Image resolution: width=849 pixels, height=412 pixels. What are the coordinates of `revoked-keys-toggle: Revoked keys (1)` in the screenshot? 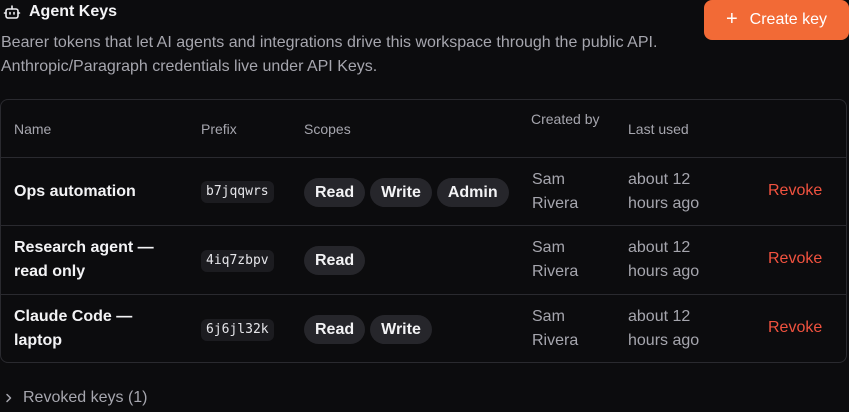 It's located at (76, 398).